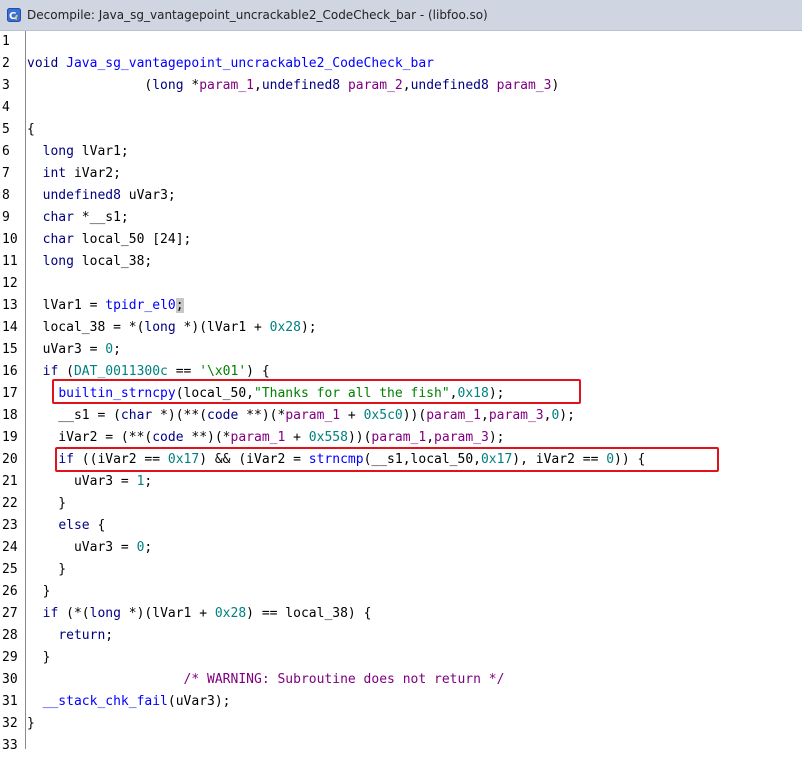 This screenshot has width=802, height=757. I want to click on line-number: 29, so click(10, 657).